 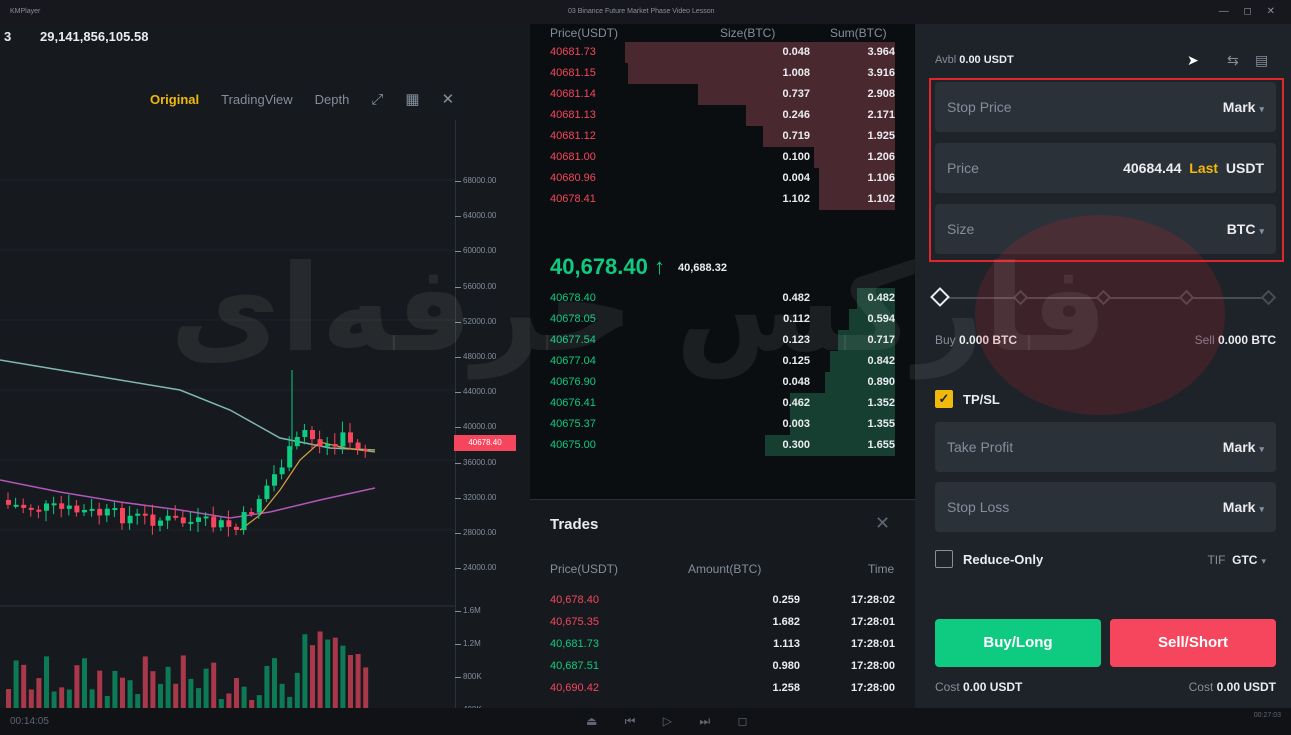 What do you see at coordinates (1246, 687) in the screenshot?
I see `sell-cost-value: 0.00 USDT` at bounding box center [1246, 687].